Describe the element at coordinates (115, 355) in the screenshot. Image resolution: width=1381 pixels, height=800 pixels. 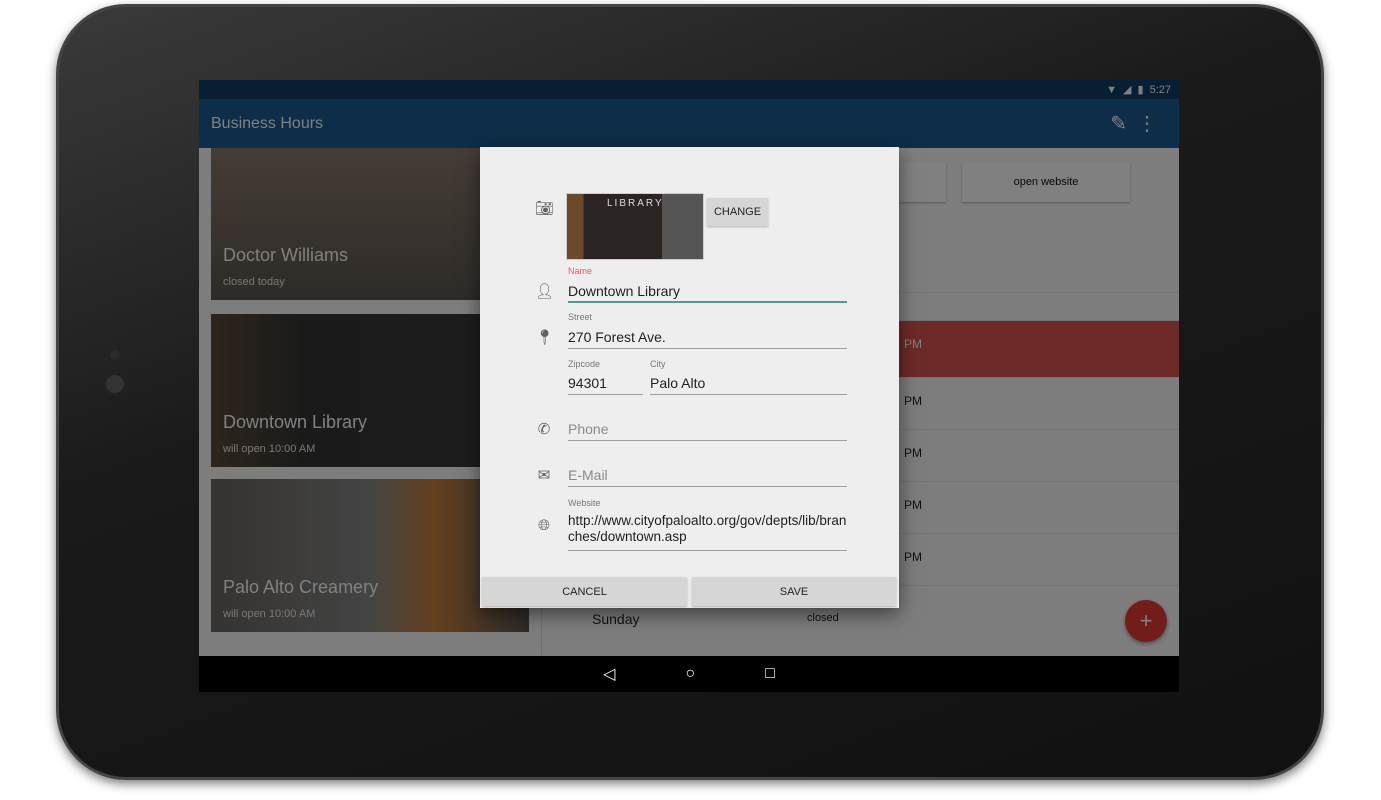
I see `speaker` at that location.